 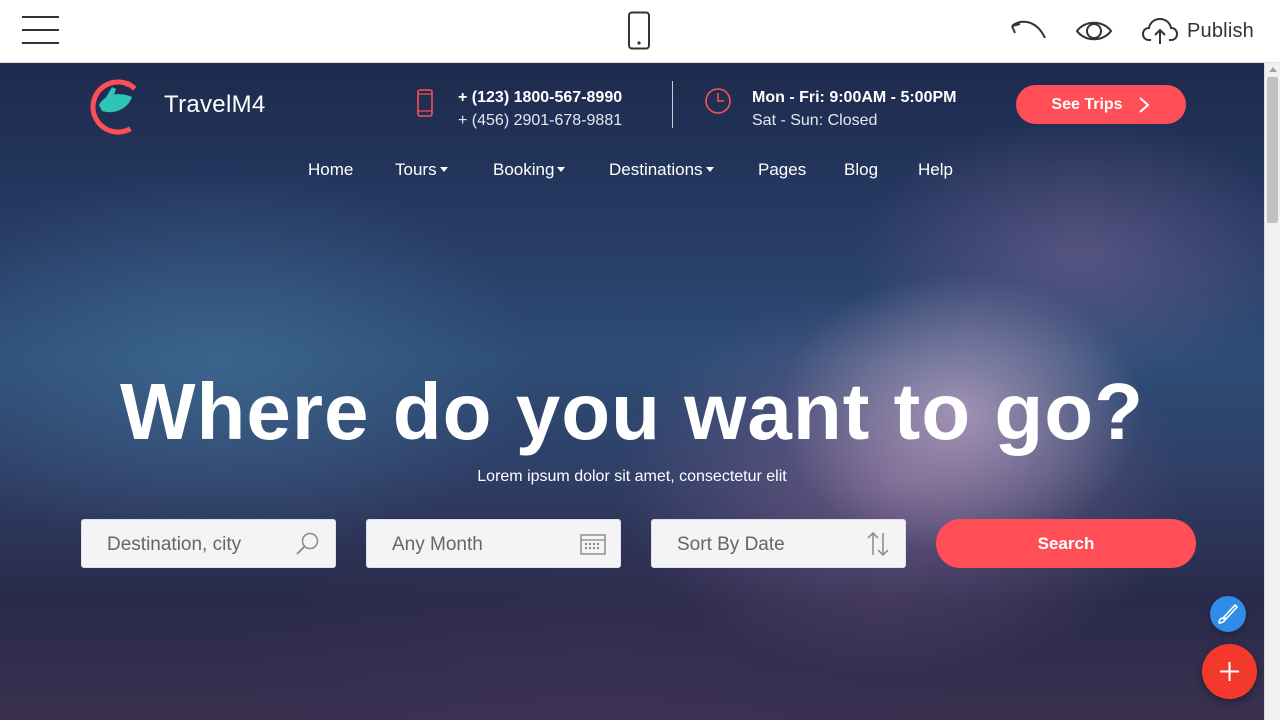 I want to click on nav-item-blog: Blog, so click(x=861, y=170).